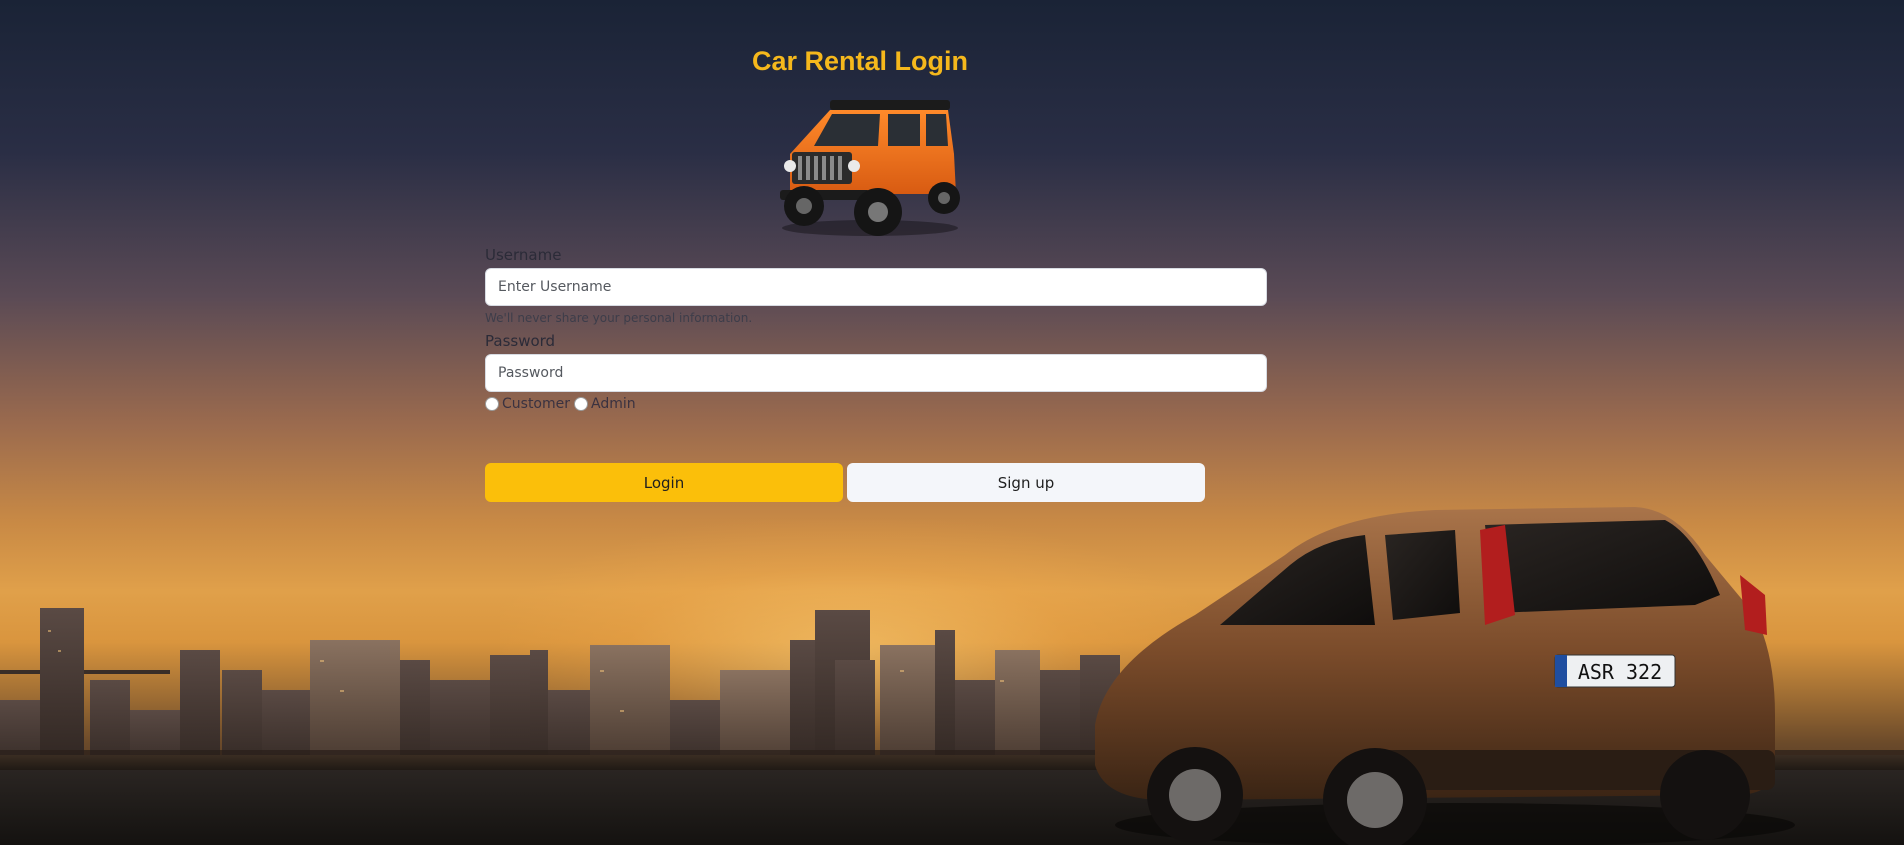 Image resolution: width=1904 pixels, height=845 pixels. I want to click on brown-suv-image: ASR 322, so click(1445, 676).